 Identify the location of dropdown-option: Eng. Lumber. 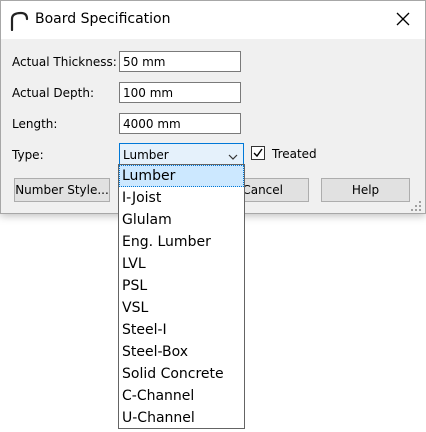
(181, 242).